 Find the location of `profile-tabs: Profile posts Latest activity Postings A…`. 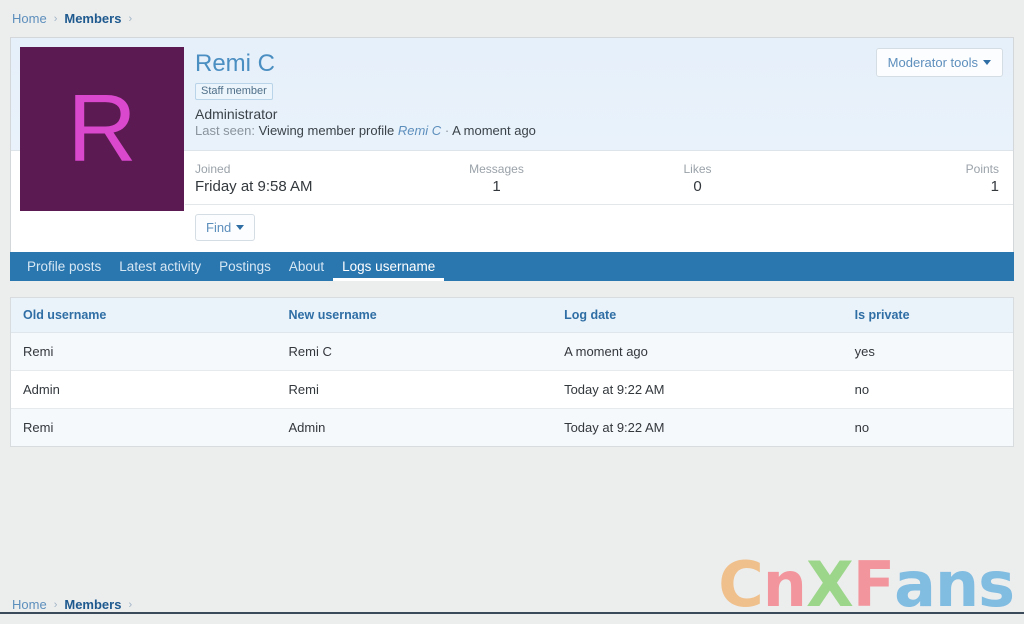

profile-tabs: Profile posts Latest activity Postings A… is located at coordinates (512, 266).